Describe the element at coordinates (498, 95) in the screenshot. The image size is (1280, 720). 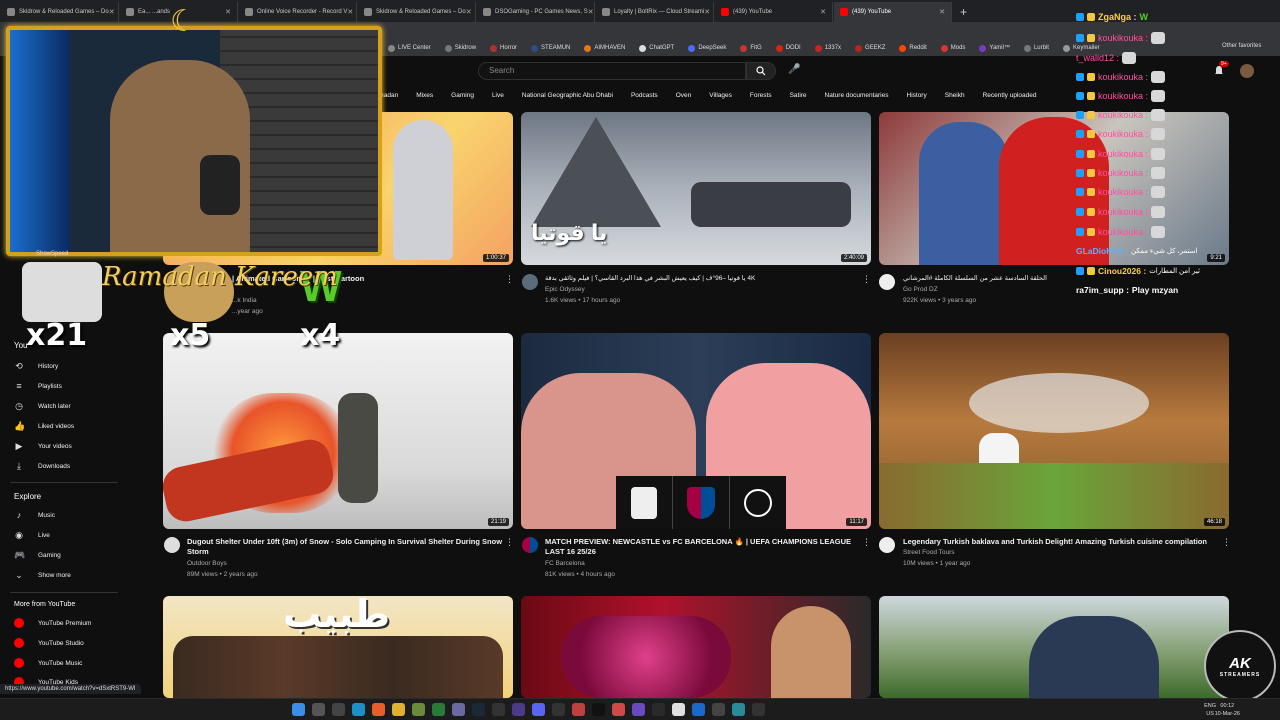
I see `chip: Live` at that location.